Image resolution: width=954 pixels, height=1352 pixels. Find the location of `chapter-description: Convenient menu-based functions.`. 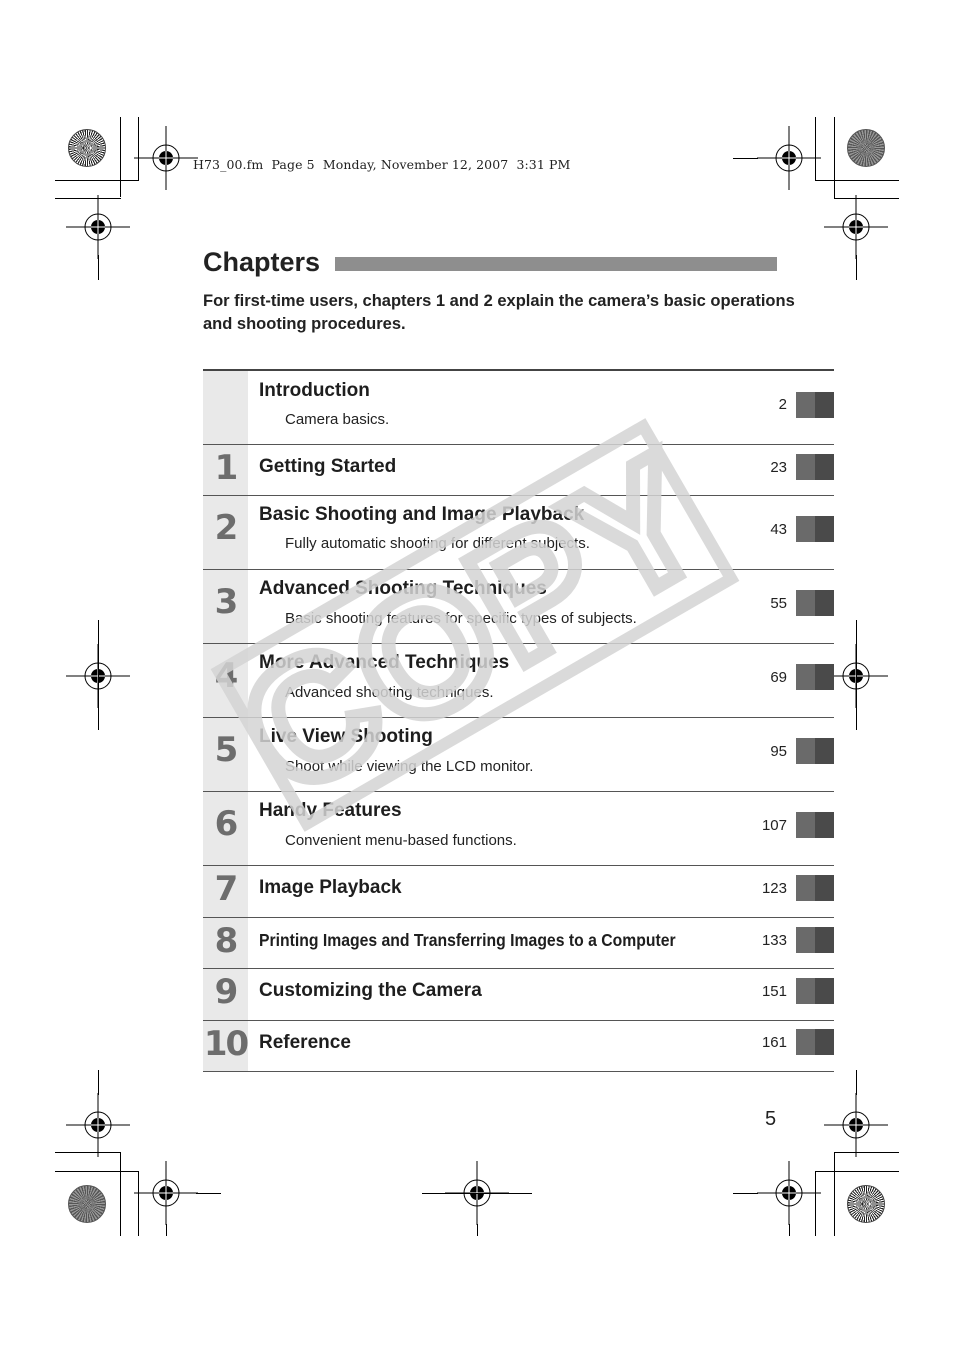

chapter-description: Convenient menu-based functions. is located at coordinates (401, 840).